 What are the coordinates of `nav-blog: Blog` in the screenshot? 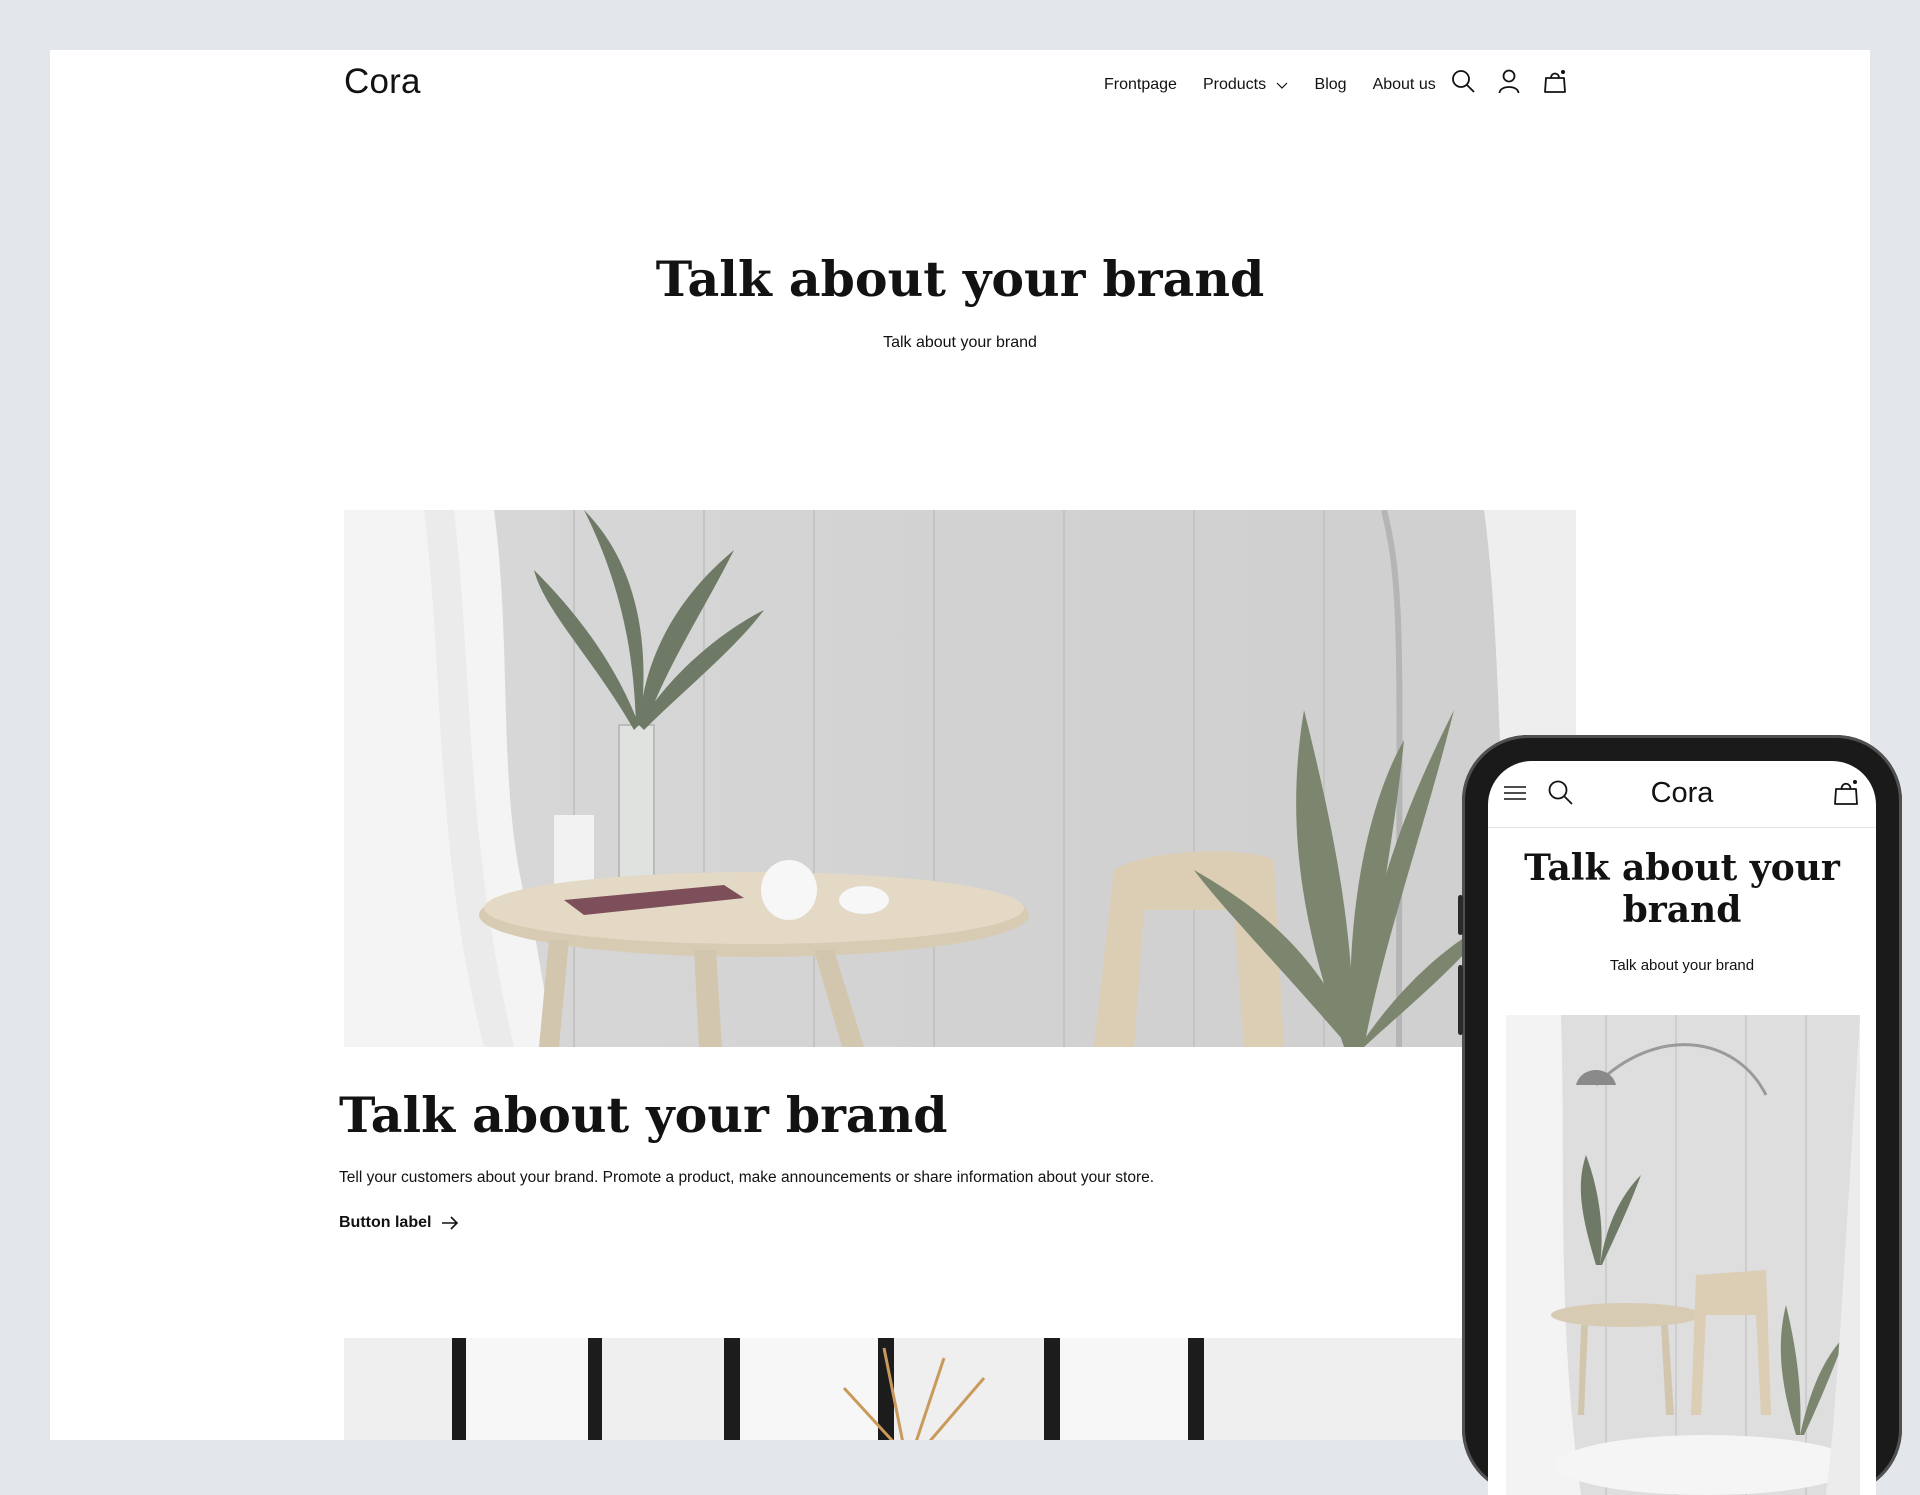 It's located at (1331, 85).